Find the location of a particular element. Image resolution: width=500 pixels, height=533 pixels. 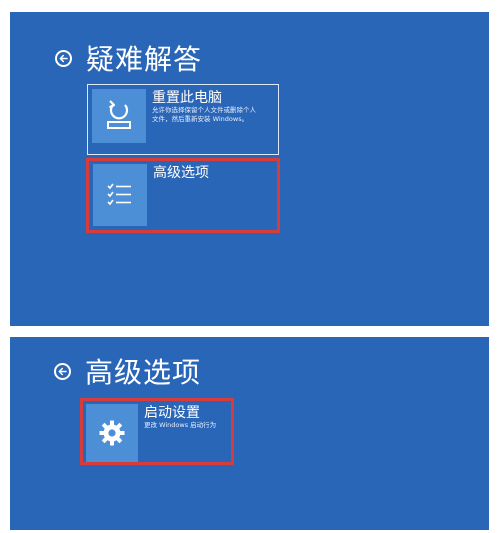

startup-settings-text: 启动设置 更改 Windows 启动行为 is located at coordinates (180, 417).